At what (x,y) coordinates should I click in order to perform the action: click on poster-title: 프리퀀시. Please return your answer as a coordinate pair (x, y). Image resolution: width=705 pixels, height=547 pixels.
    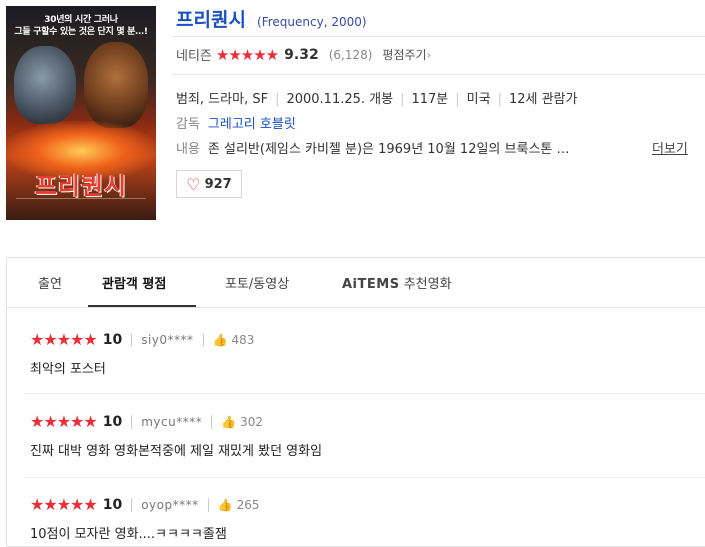
    Looking at the image, I should click on (81, 186).